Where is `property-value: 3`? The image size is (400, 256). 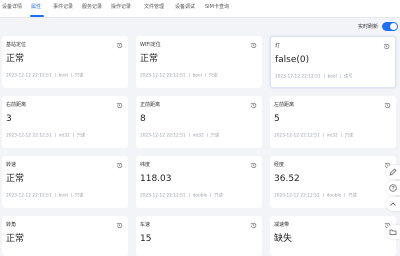 property-value: 3 is located at coordinates (9, 119).